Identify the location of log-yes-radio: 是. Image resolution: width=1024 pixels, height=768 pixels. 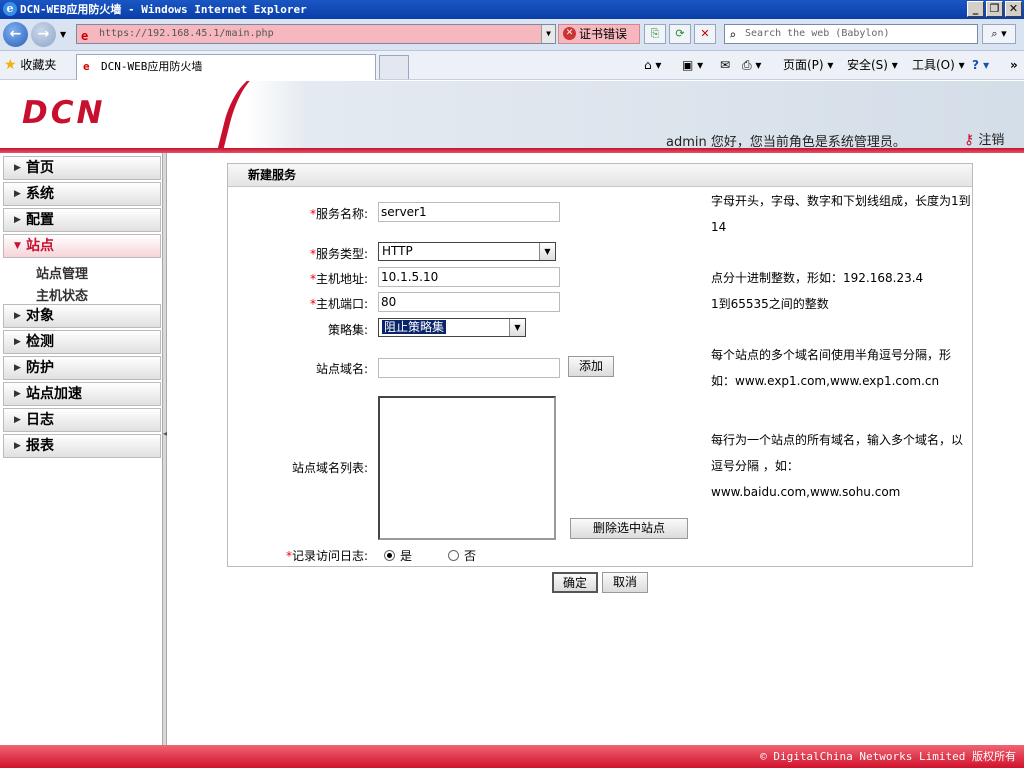
(398, 555).